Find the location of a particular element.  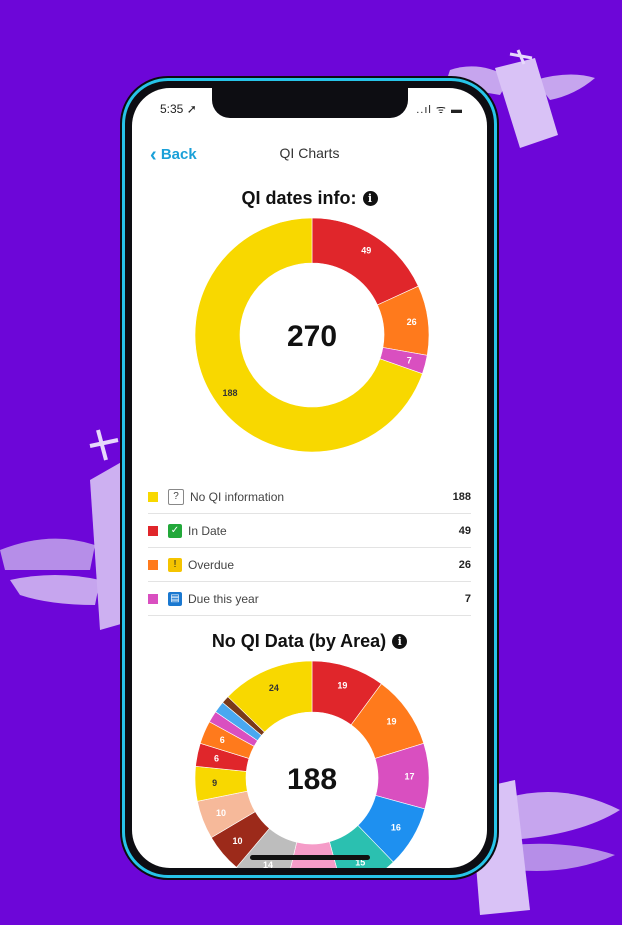

legend-item: ? No QI information 188 is located at coordinates (309, 497).